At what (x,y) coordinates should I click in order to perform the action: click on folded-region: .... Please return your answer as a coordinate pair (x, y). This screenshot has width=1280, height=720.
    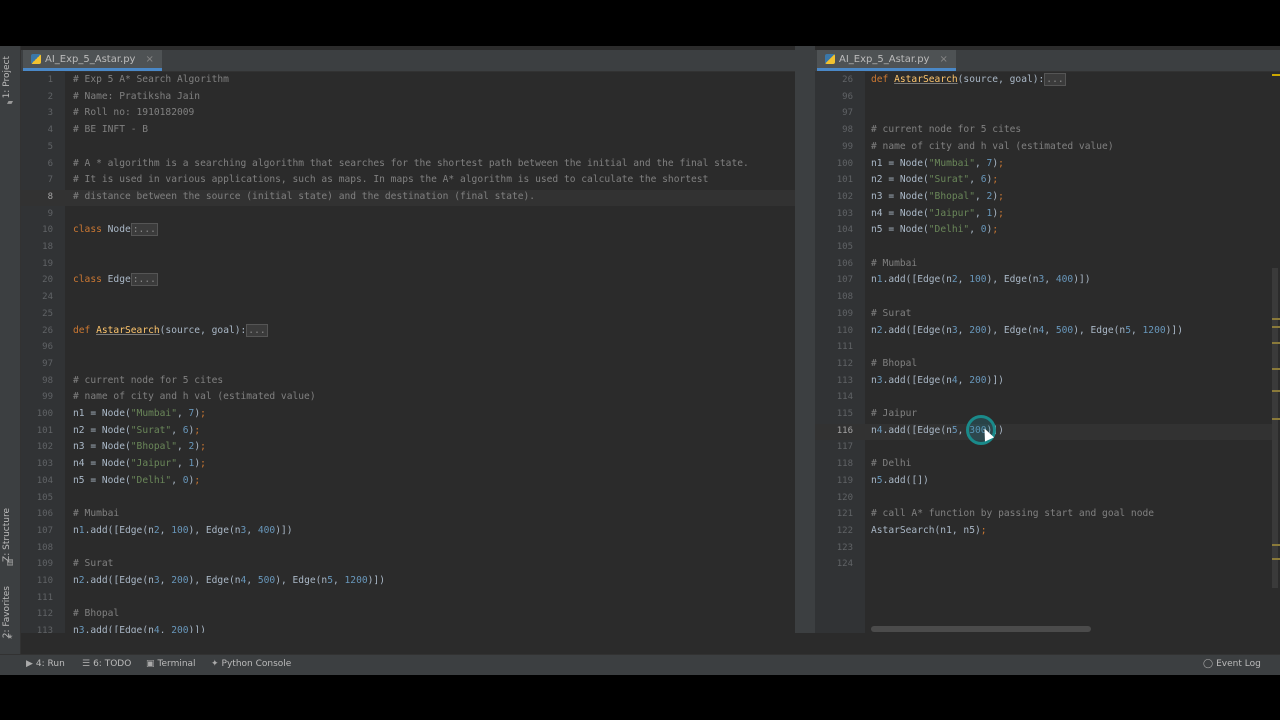
    Looking at the image, I should click on (257, 330).